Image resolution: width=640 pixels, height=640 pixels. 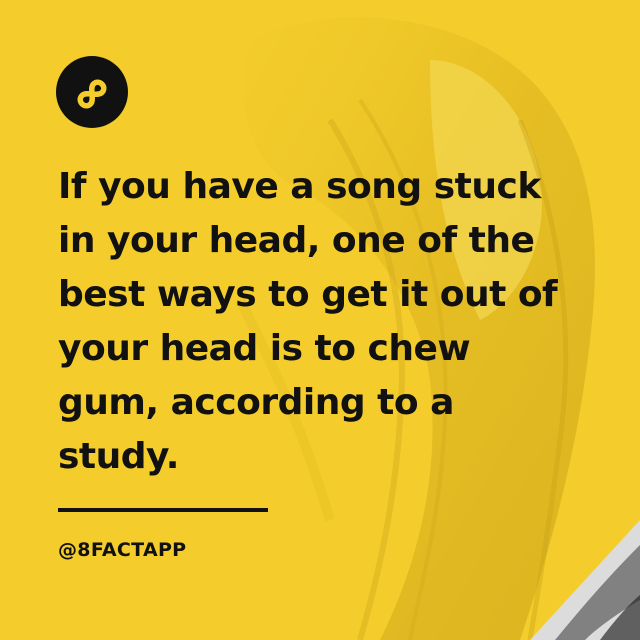 I want to click on social-handle: @8FACTAPP, so click(x=122, y=550).